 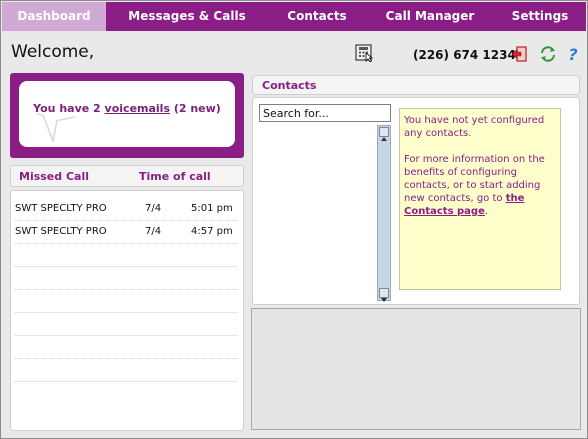 What do you see at coordinates (384, 134) in the screenshot?
I see `scroll-up-arrow-icon` at bounding box center [384, 134].